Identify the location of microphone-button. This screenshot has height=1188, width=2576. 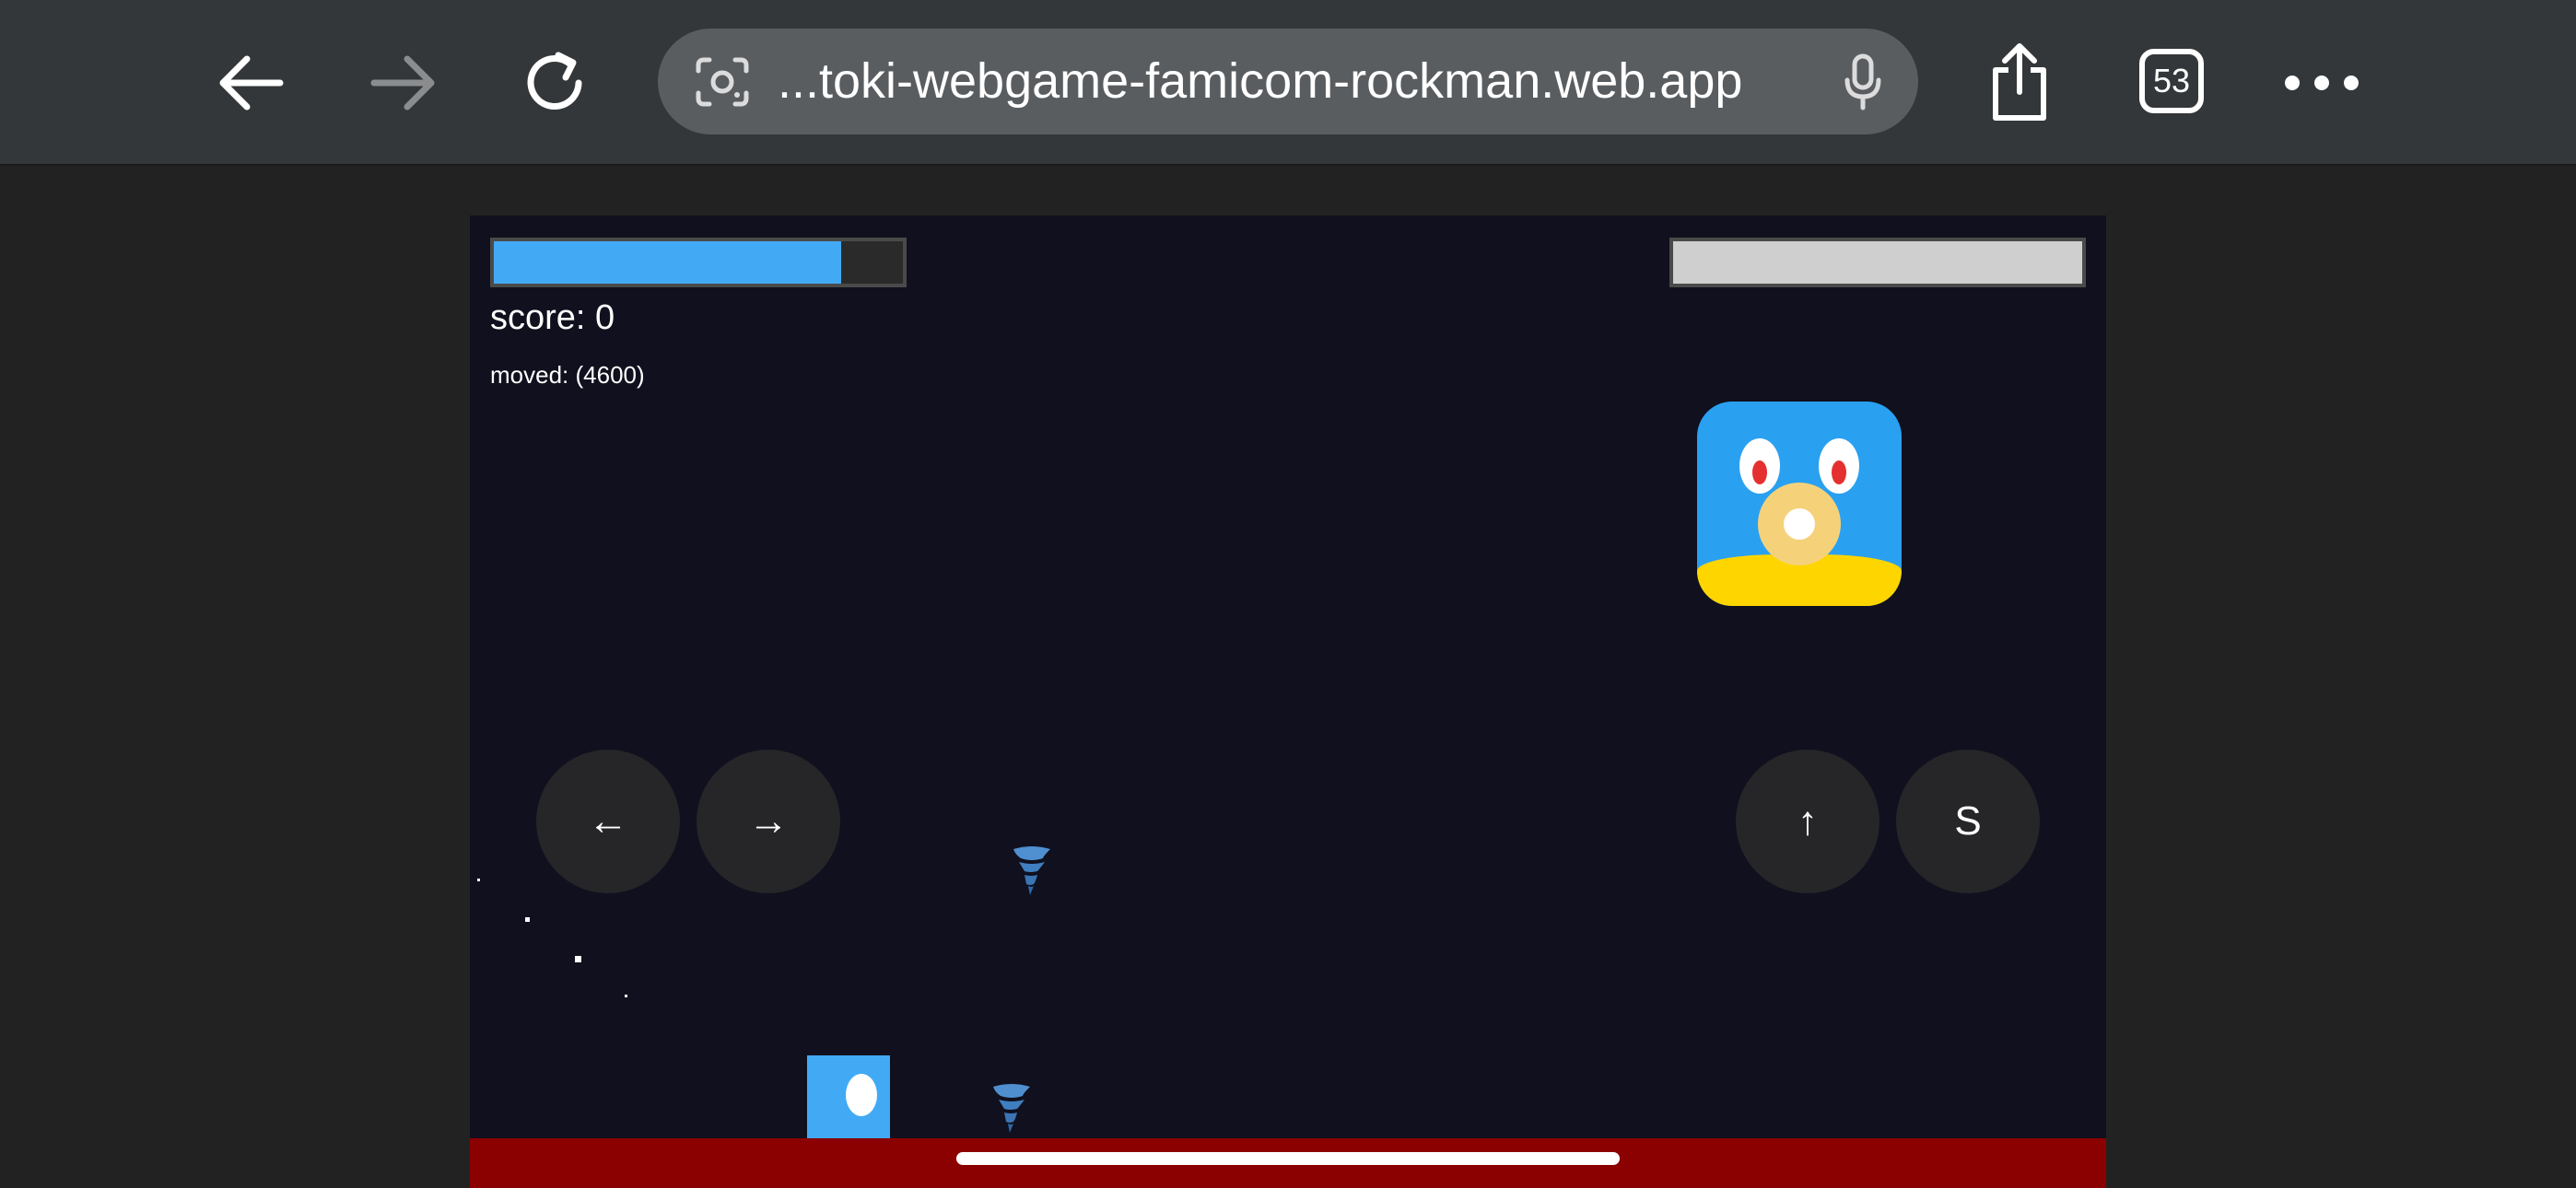
(1863, 82).